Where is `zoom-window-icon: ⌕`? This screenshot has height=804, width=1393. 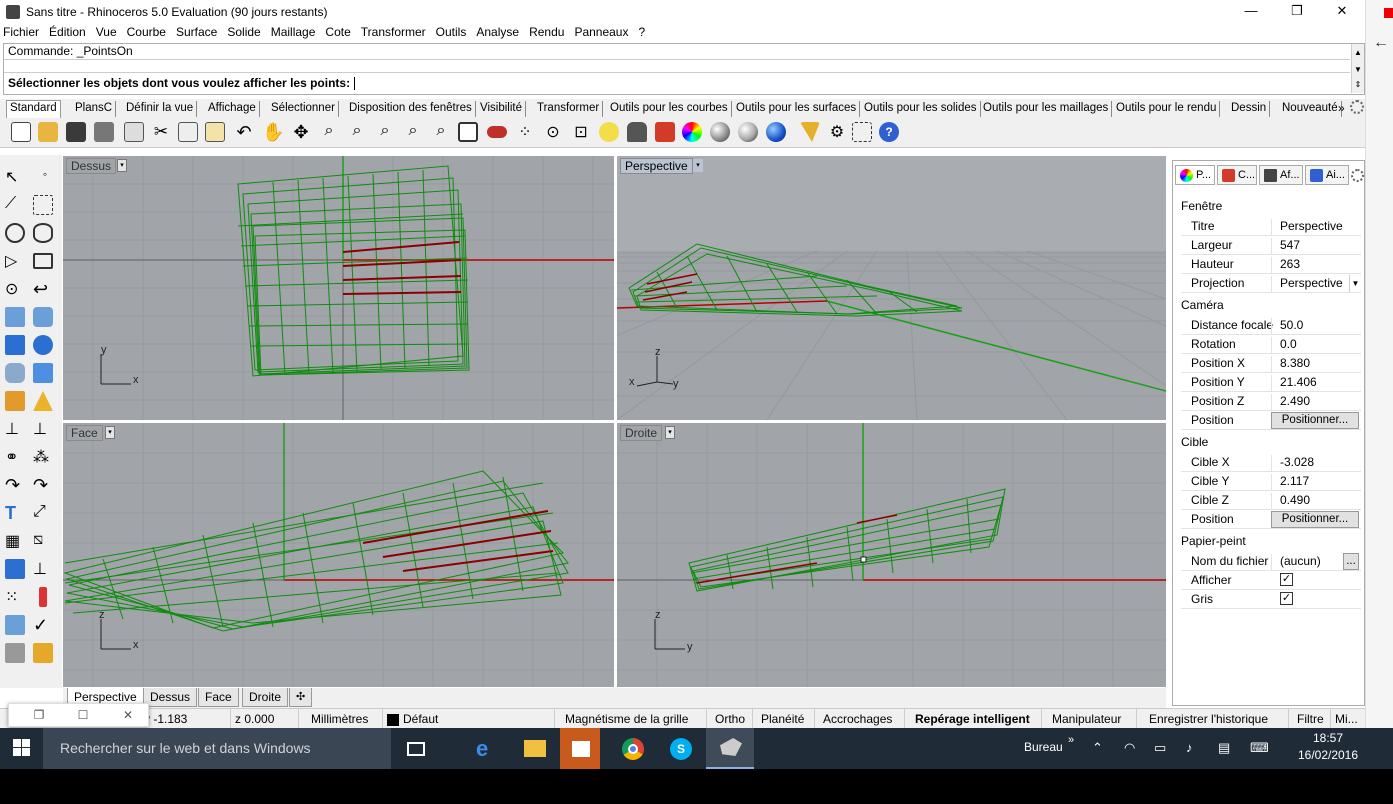 zoom-window-icon: ⌕ is located at coordinates (357, 132).